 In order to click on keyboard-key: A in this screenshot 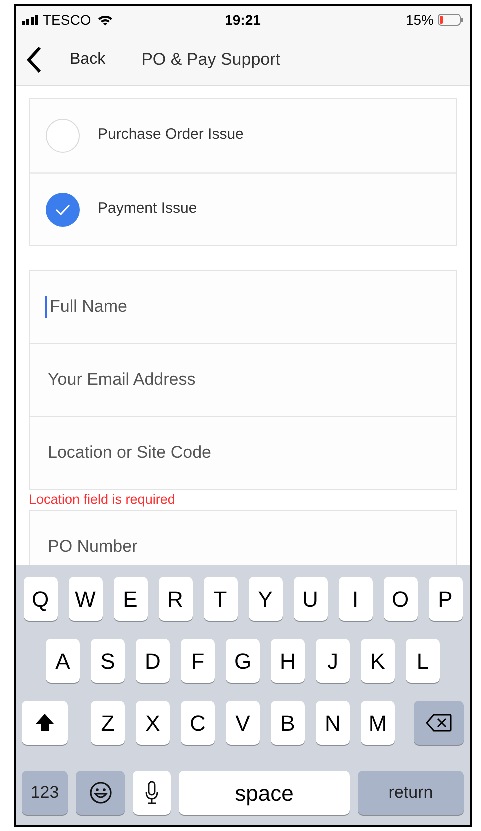, I will do `click(63, 661)`.